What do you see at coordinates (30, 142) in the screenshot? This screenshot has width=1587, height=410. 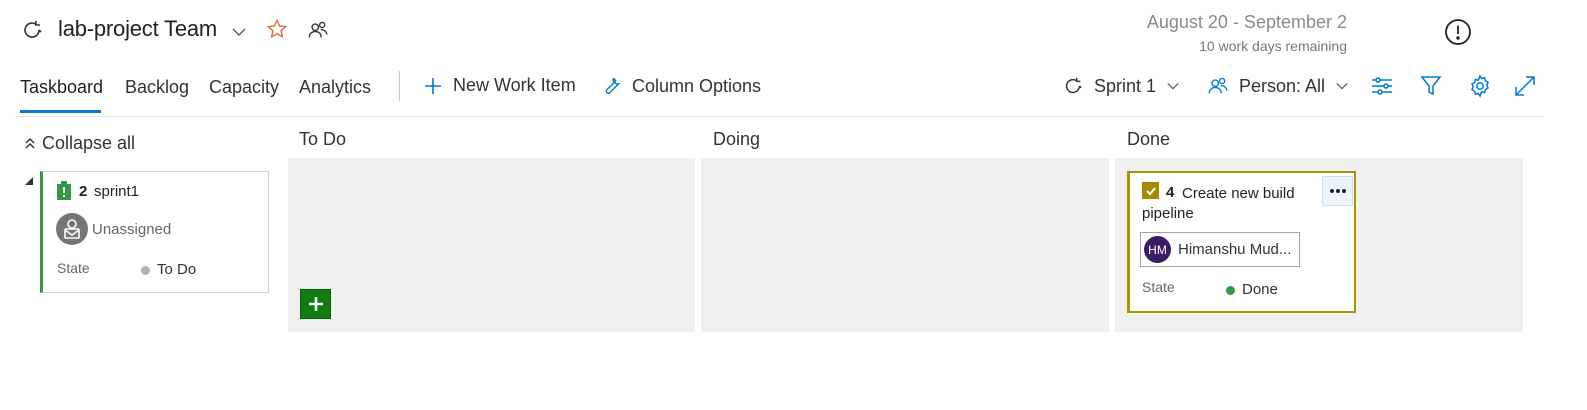 I see `double-chevron-up-icon` at bounding box center [30, 142].